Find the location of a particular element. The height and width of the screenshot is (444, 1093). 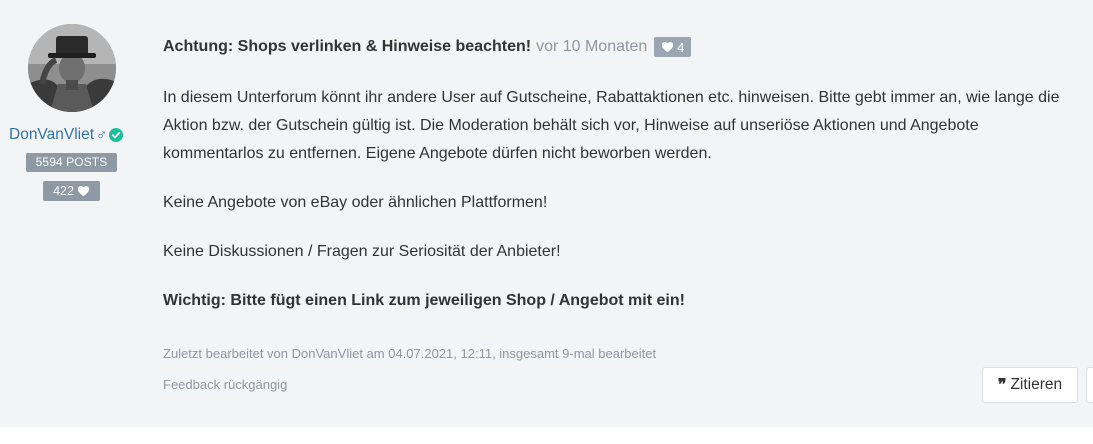

male-icon: ♂ is located at coordinates (102, 135).